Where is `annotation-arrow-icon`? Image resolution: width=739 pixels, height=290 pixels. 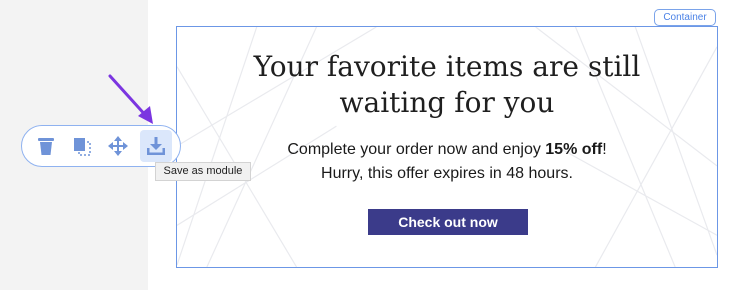 annotation-arrow-icon is located at coordinates (130, 99).